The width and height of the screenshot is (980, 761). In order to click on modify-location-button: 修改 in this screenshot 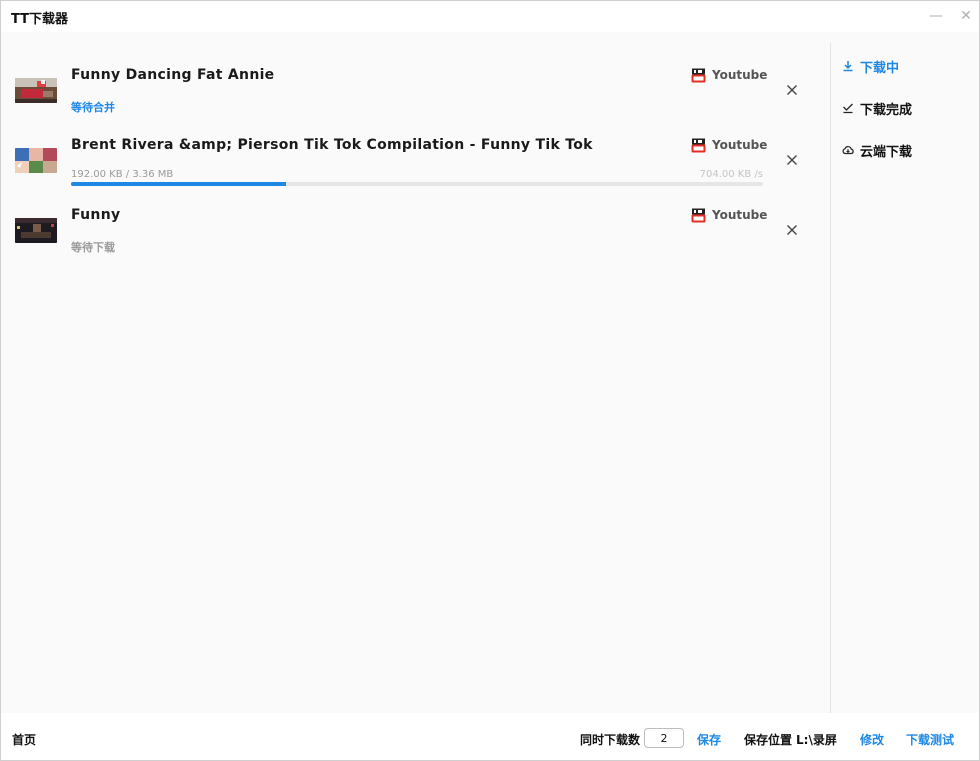, I will do `click(872, 739)`.